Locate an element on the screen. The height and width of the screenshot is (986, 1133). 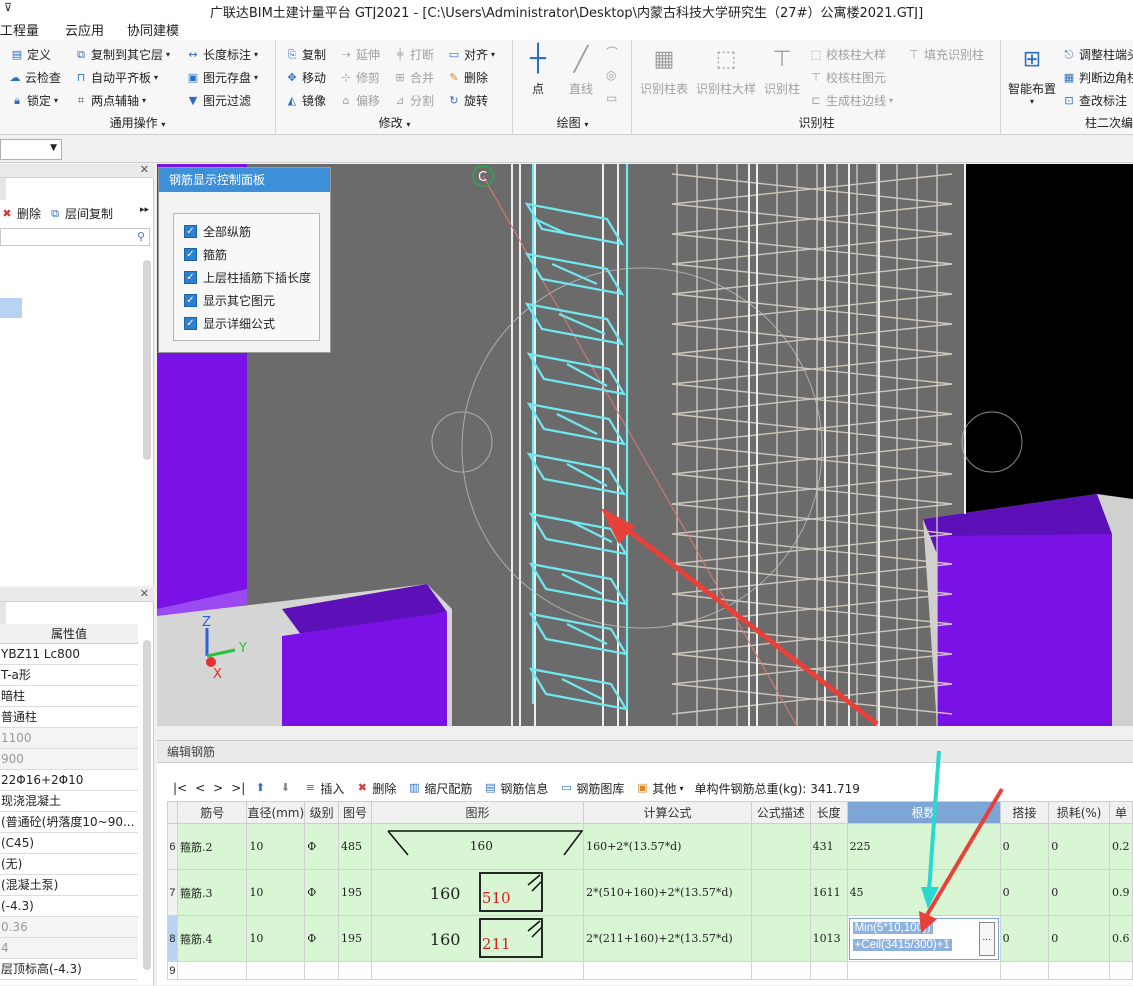
checkbox-all-longitudinal: ✓ 全部纵筋 is located at coordinates (217, 231).